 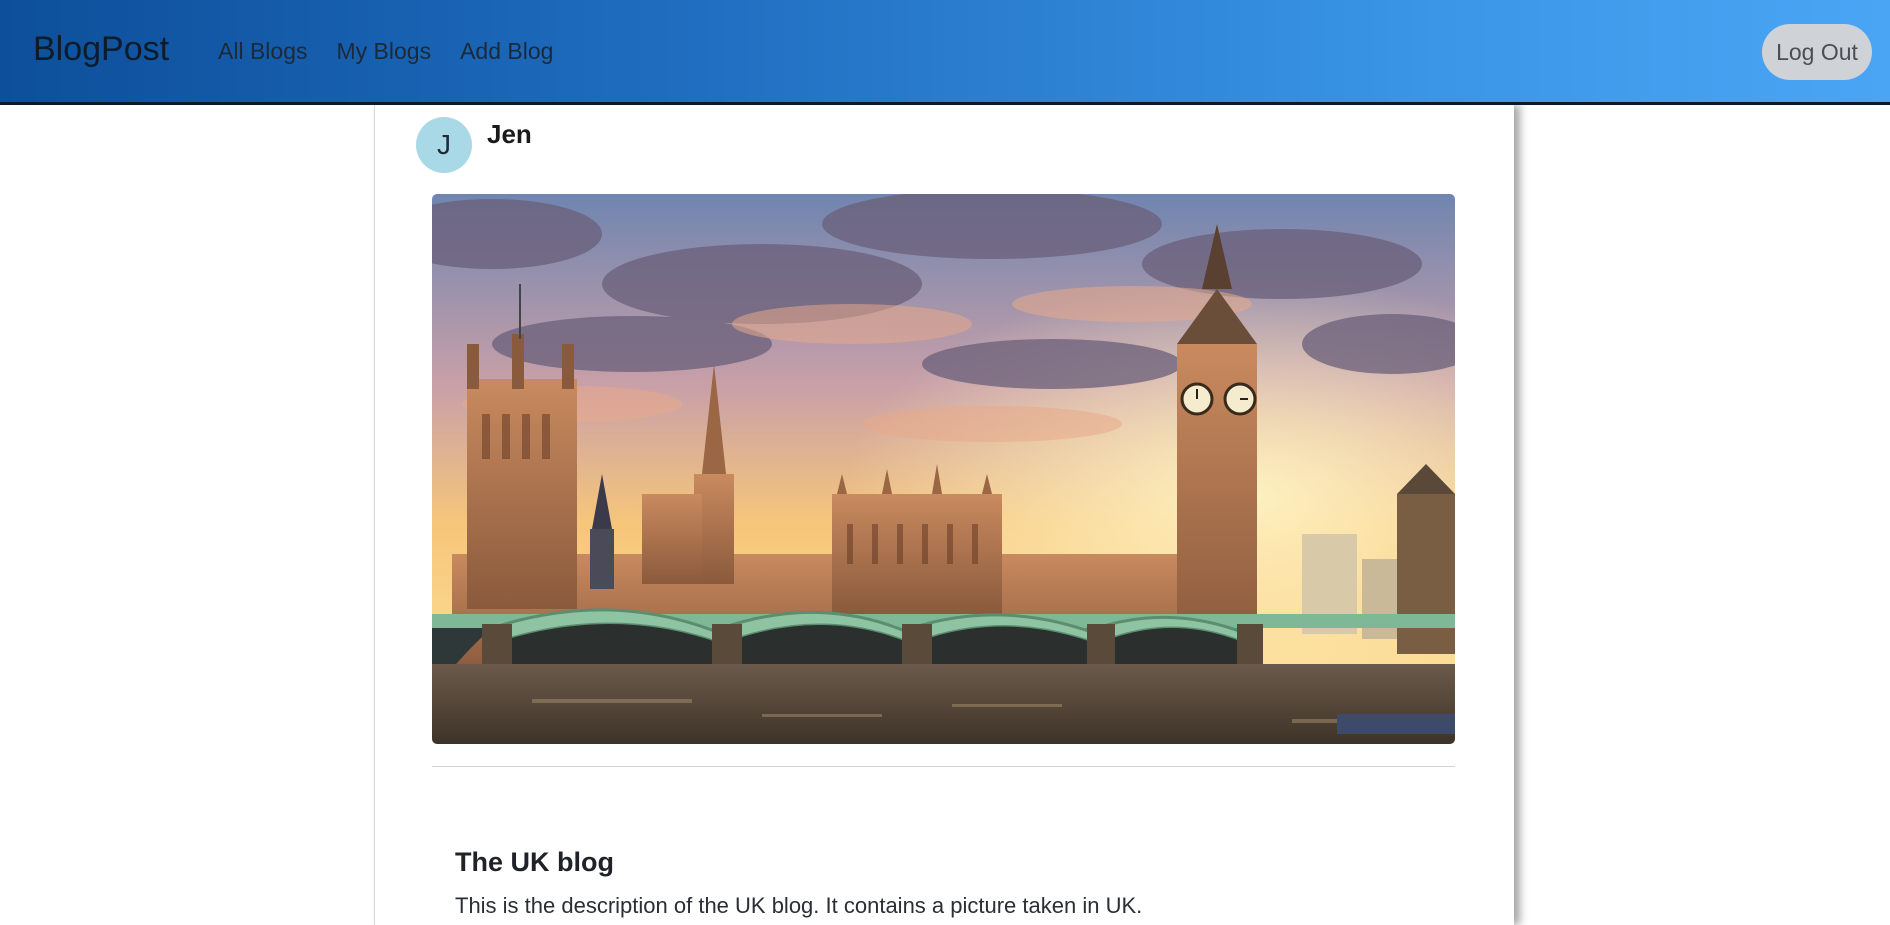 I want to click on content-divider, so click(x=943, y=766).